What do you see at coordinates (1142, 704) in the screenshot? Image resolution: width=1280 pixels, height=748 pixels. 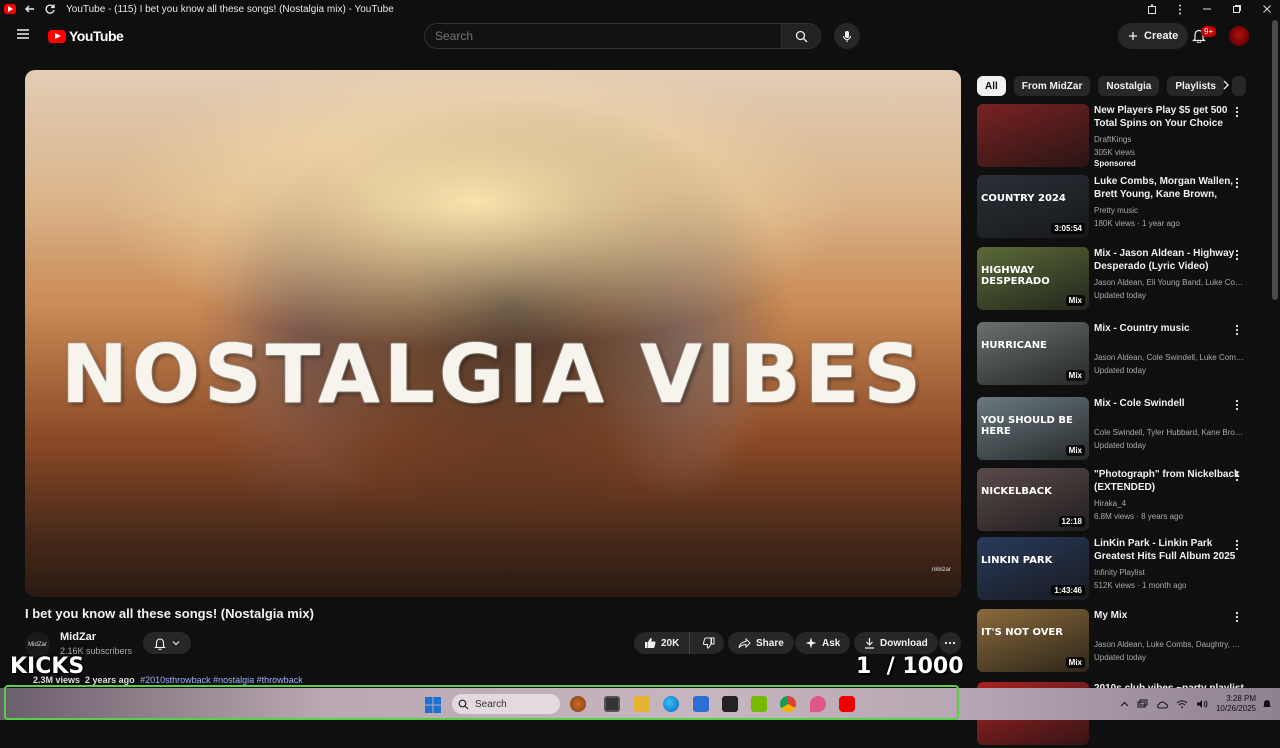 I see `network-icon` at bounding box center [1142, 704].